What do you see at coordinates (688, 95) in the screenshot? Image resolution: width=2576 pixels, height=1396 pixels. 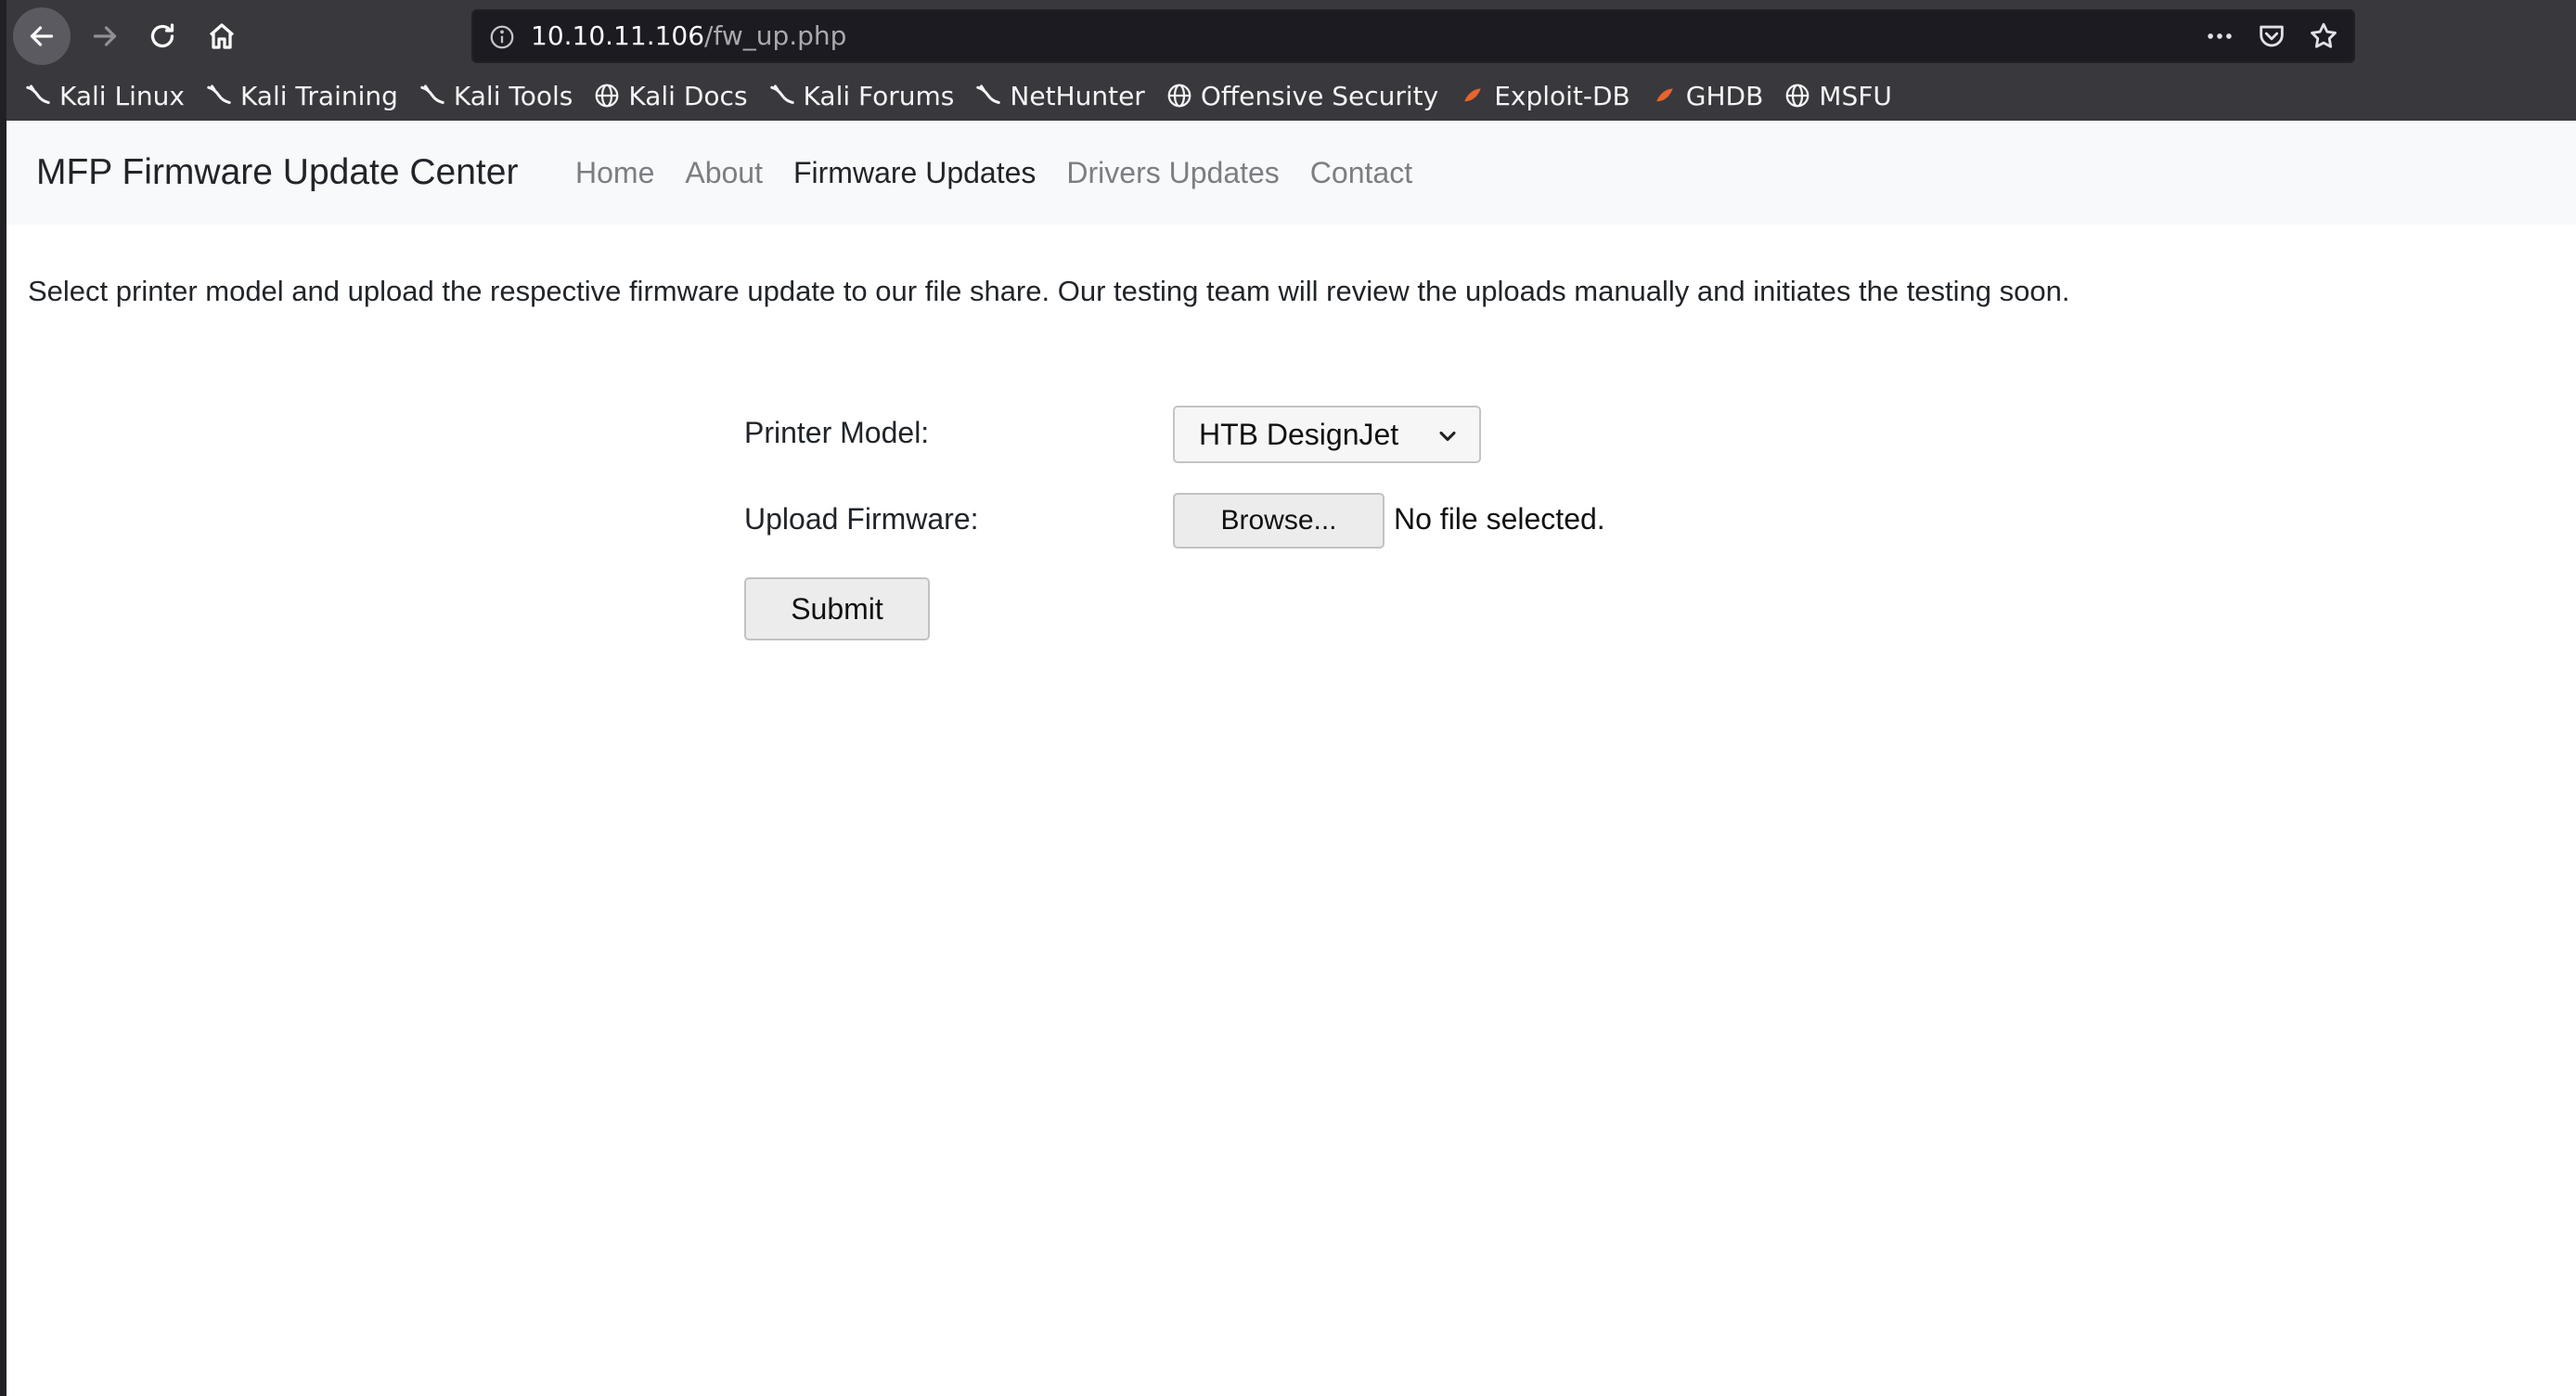 I see `bookmark-label: Kali Docs` at bounding box center [688, 95].